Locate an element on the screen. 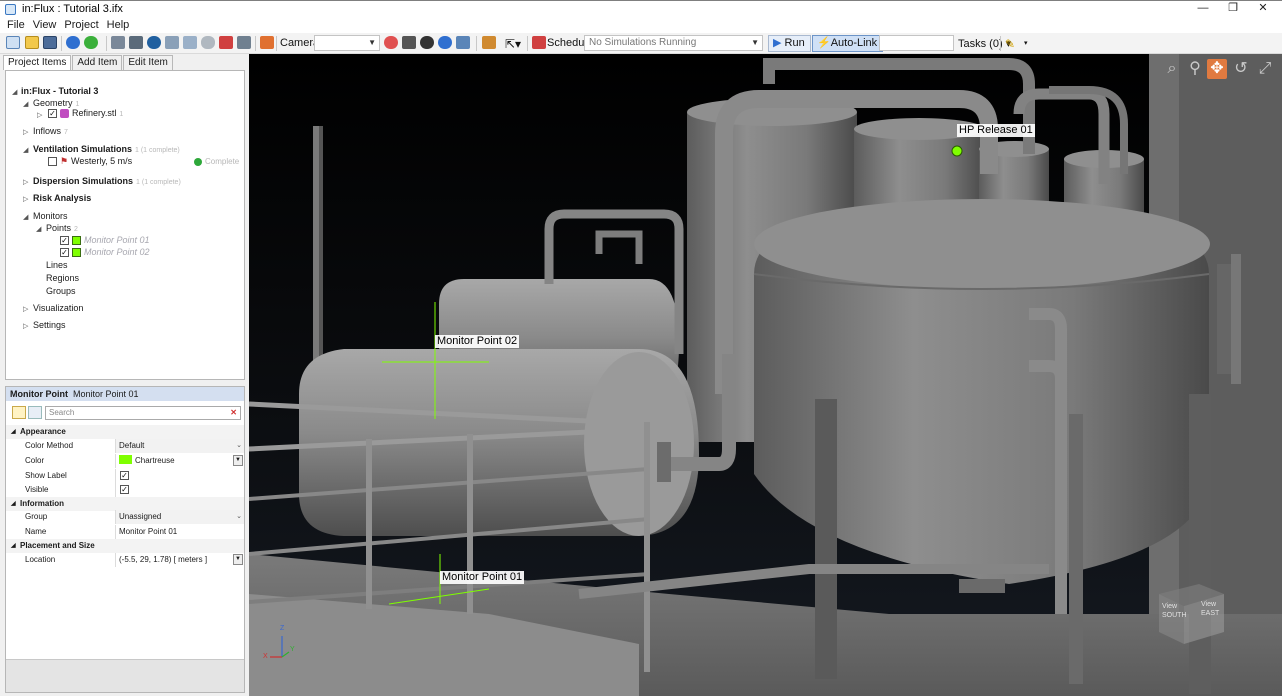 The image size is (1282, 696). checkbox-refinery: ✓ is located at coordinates (52, 113).